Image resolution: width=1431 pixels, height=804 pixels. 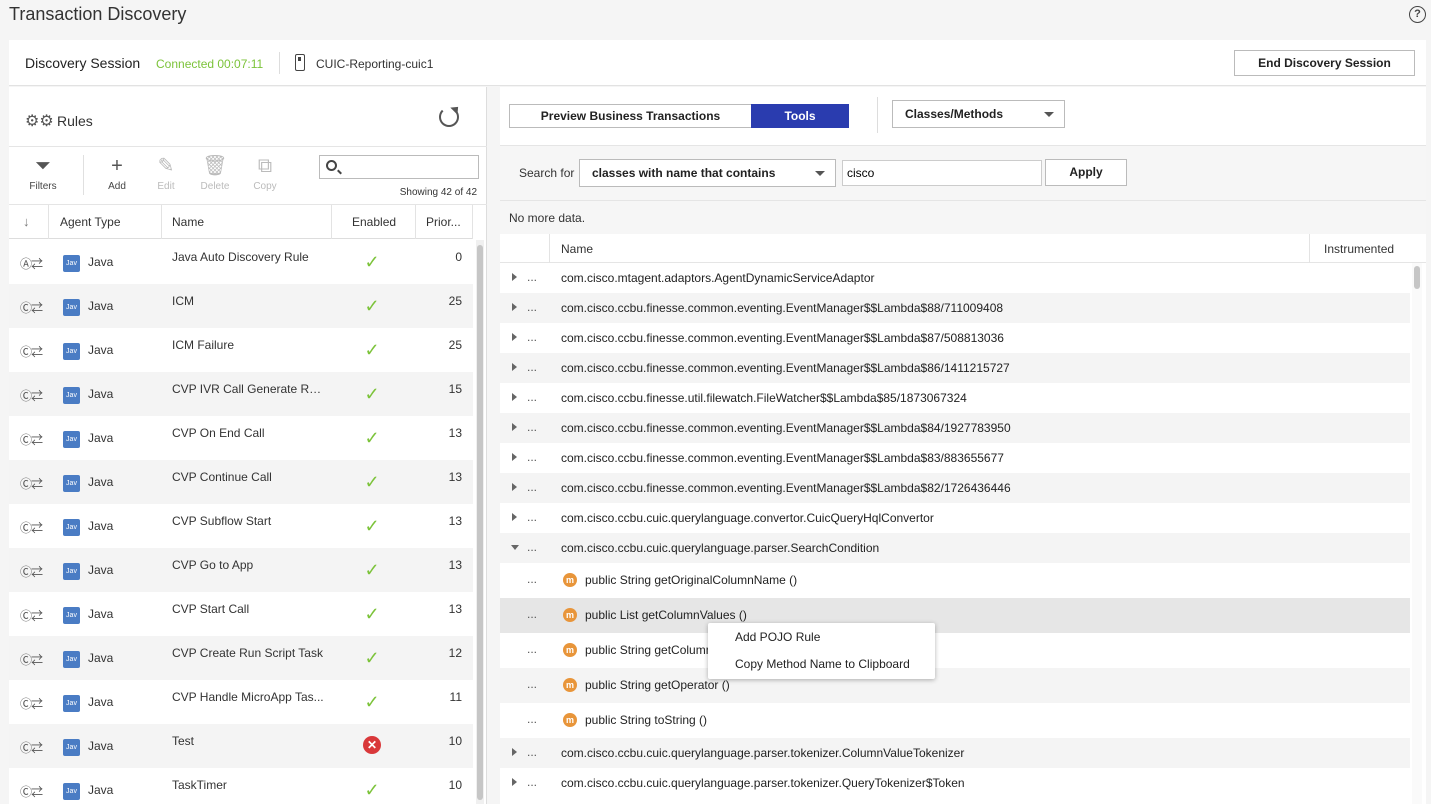 I want to click on refresh-icon, so click(x=449, y=117).